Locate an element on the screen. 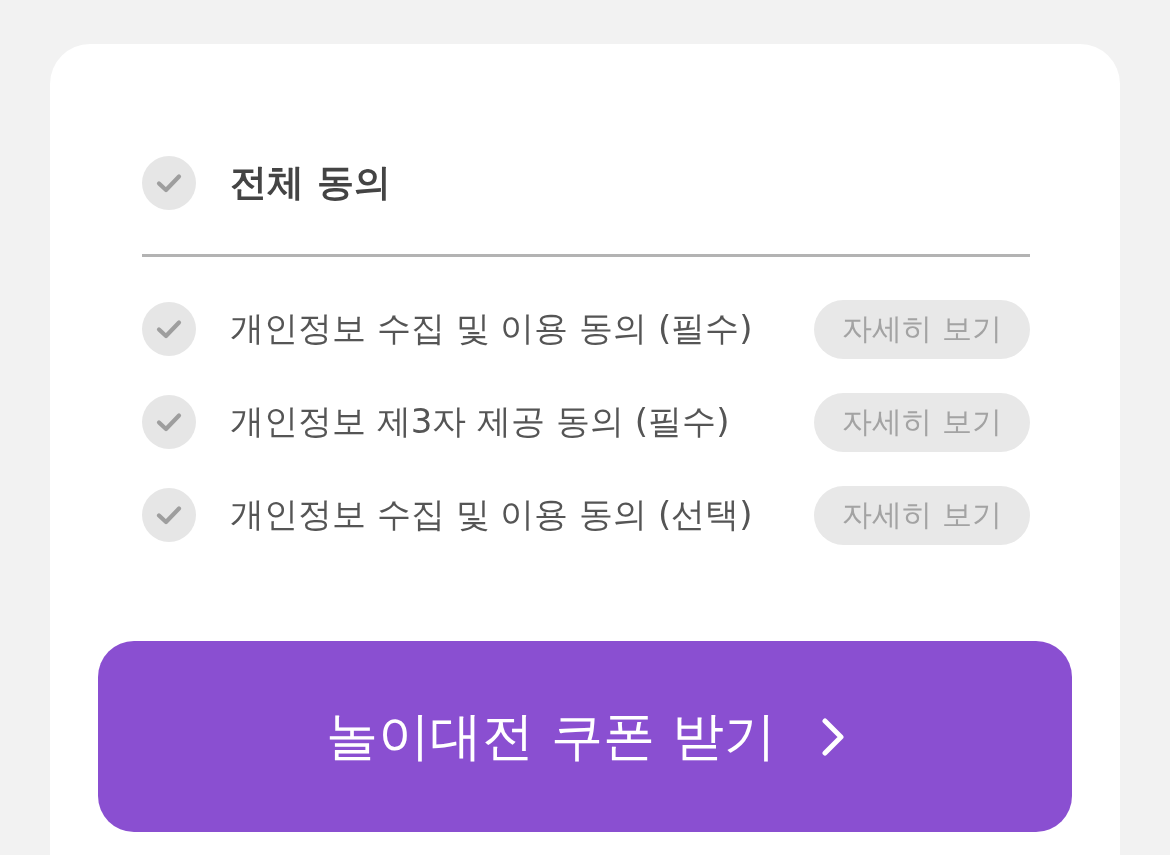 Image resolution: width=1170 pixels, height=855 pixels. chevron-right-icon is located at coordinates (832, 736).